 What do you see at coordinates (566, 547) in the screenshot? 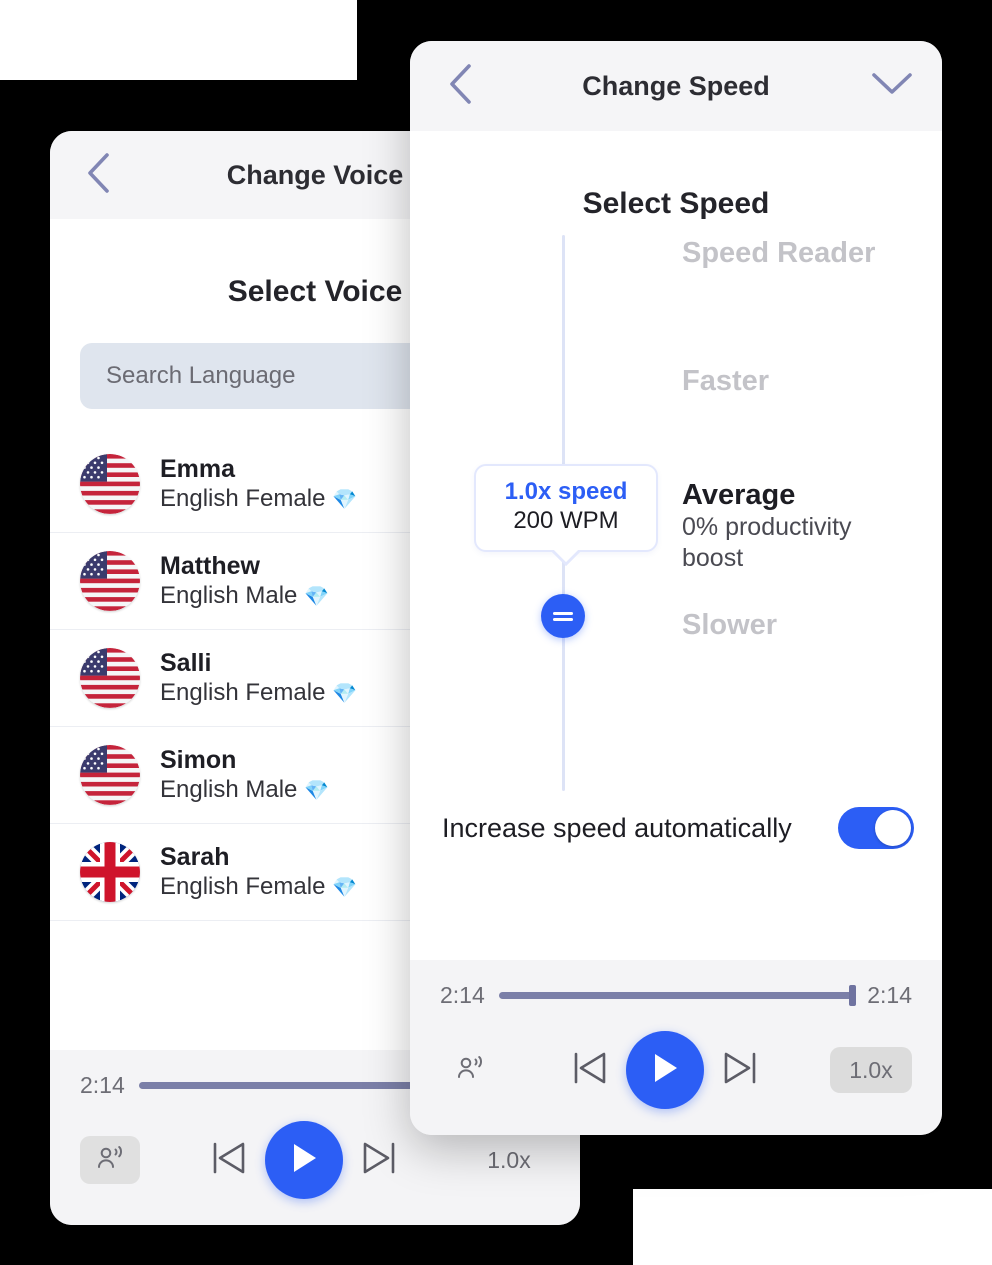
I see `tooltip-notch-fill` at bounding box center [566, 547].